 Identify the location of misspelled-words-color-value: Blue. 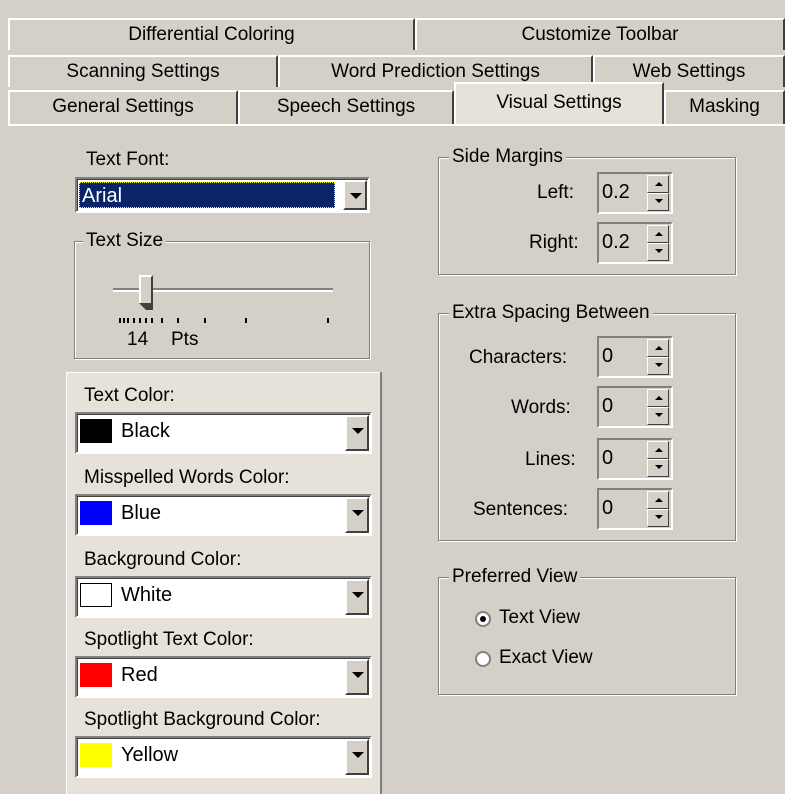
(141, 513).